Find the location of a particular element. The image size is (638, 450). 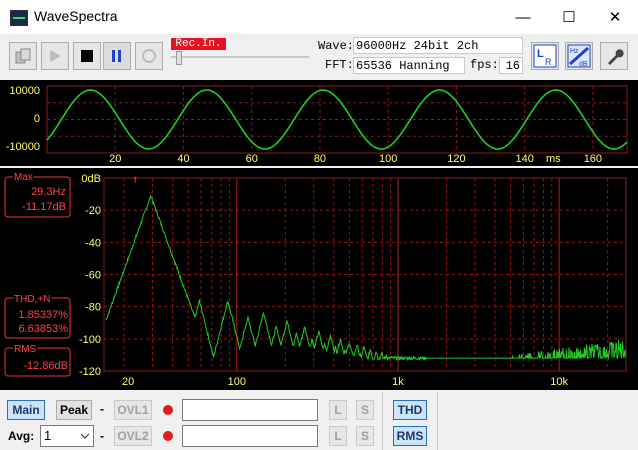

chevron-down-icon is located at coordinates (85, 436).